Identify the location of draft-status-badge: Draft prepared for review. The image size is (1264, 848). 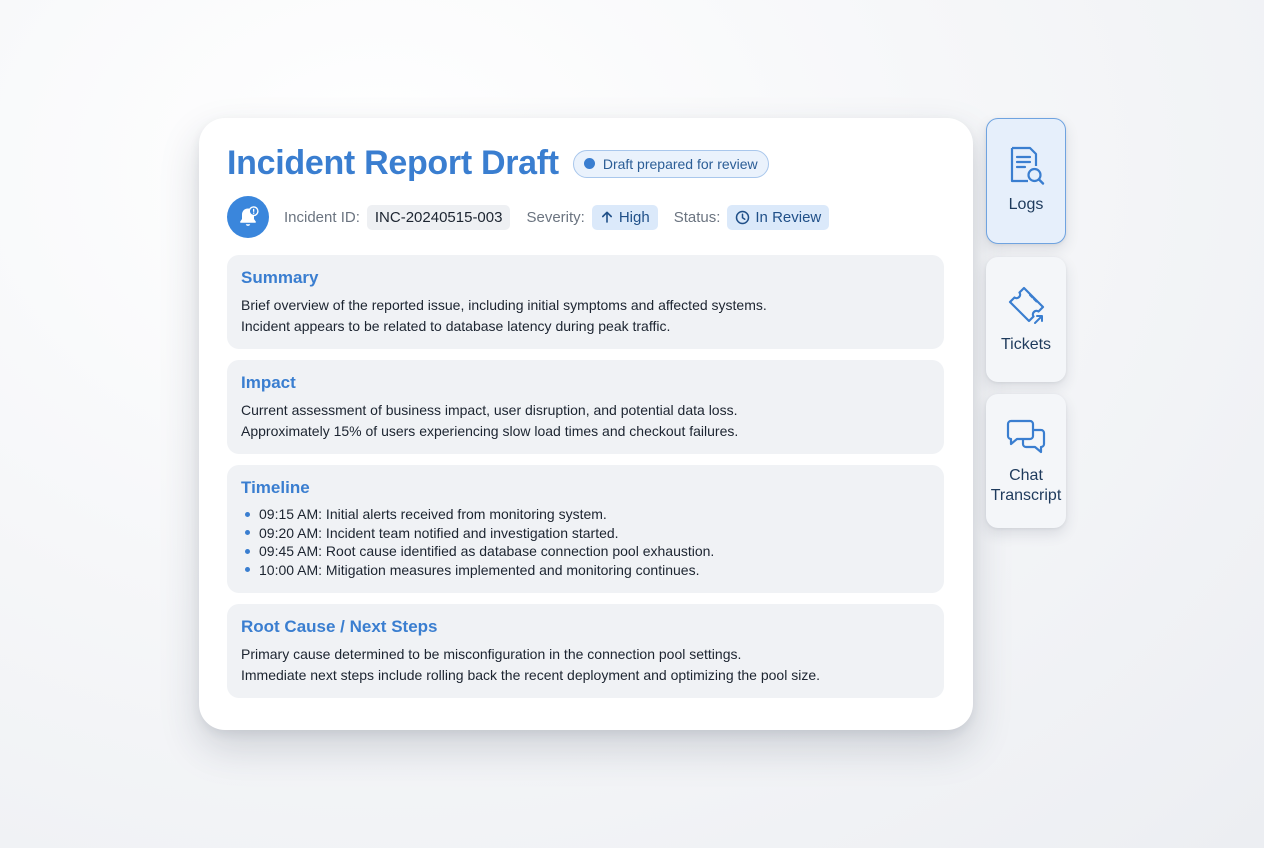
(670, 163).